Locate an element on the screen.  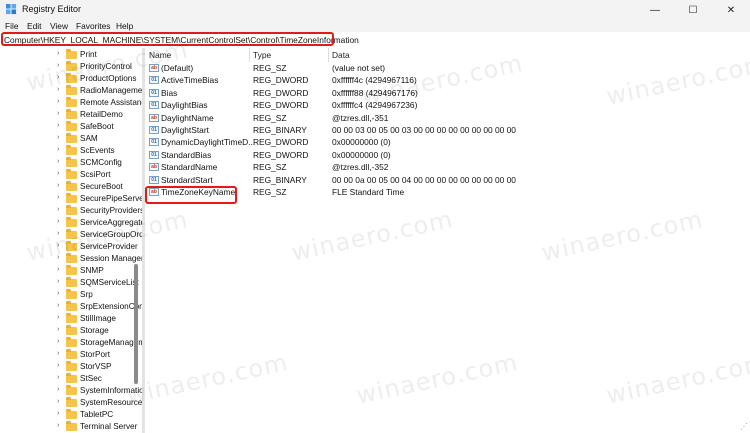
tree-item: › ServiceAggregatedEvents is located at coordinates (71, 223).